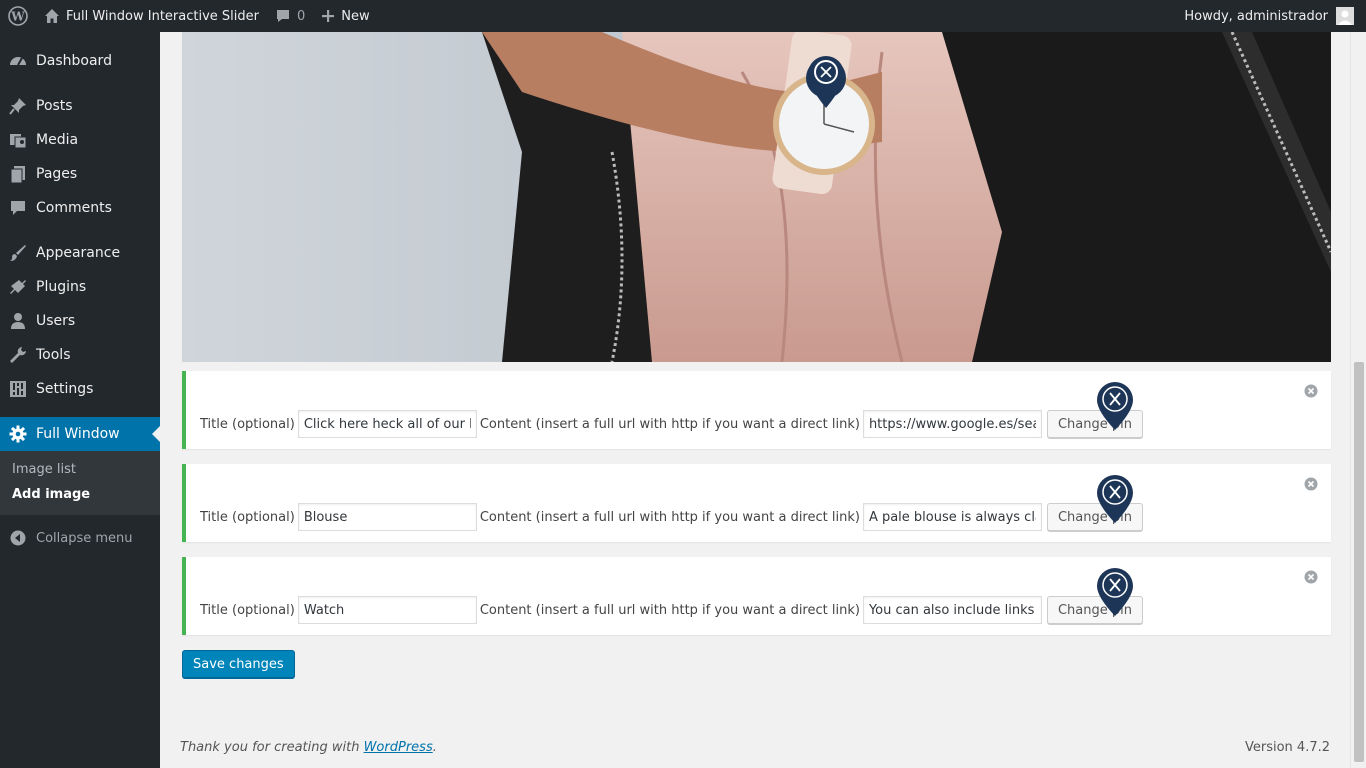  Describe the element at coordinates (74, 208) in the screenshot. I see `menu-label: Comments` at that location.